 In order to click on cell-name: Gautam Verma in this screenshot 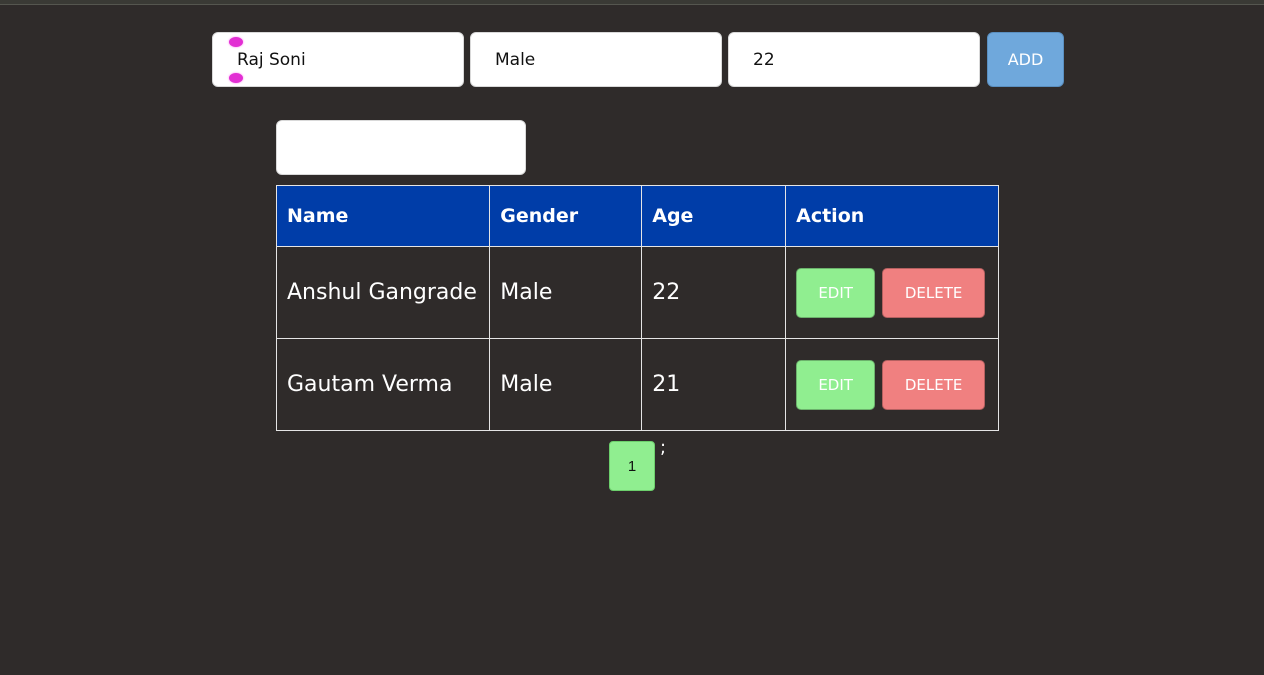, I will do `click(383, 384)`.